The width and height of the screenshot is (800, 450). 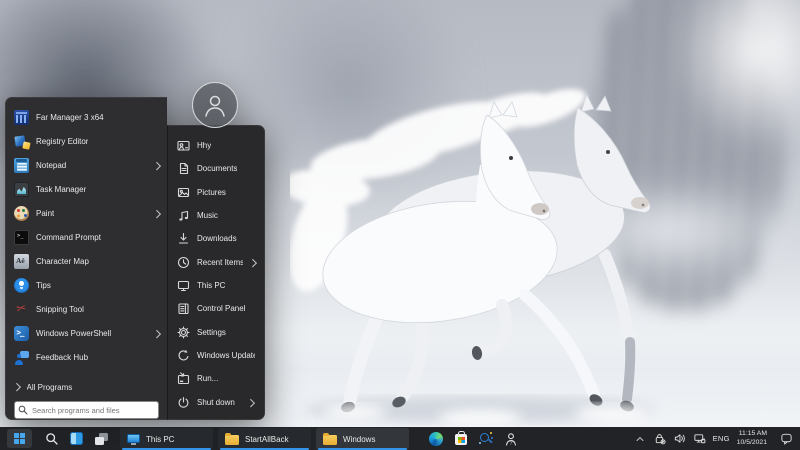 What do you see at coordinates (74, 333) in the screenshot?
I see `menu-item-label: Windows PowerShell` at bounding box center [74, 333].